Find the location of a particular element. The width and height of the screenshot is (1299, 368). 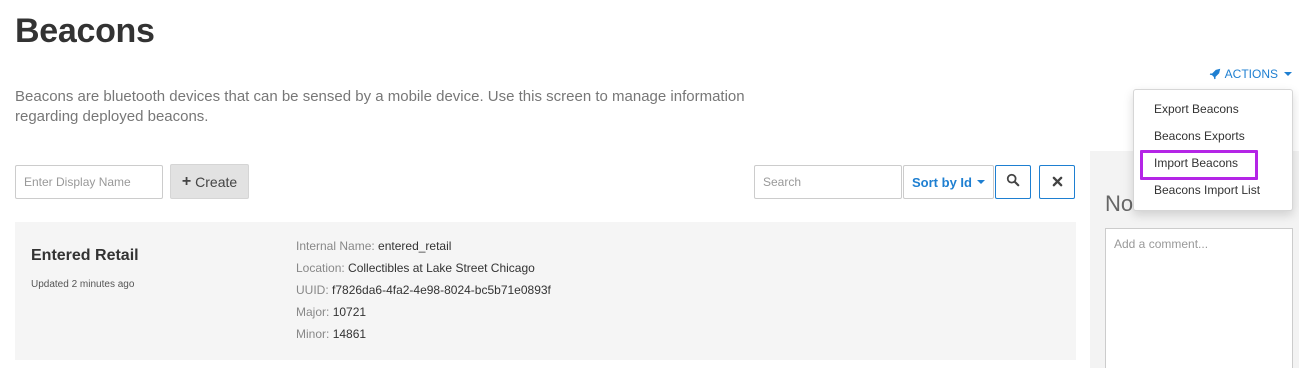

menu-item-beacons-exports: Beacons Exports is located at coordinates (1213, 136).